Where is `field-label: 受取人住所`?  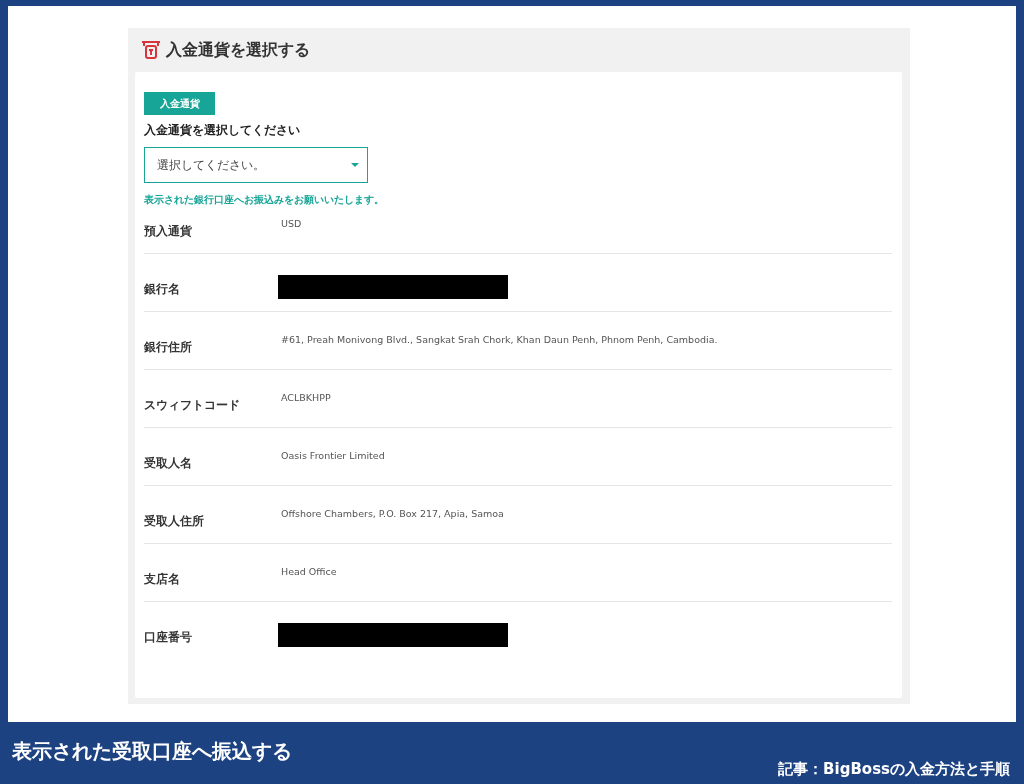
field-label: 受取人住所 is located at coordinates (174, 521).